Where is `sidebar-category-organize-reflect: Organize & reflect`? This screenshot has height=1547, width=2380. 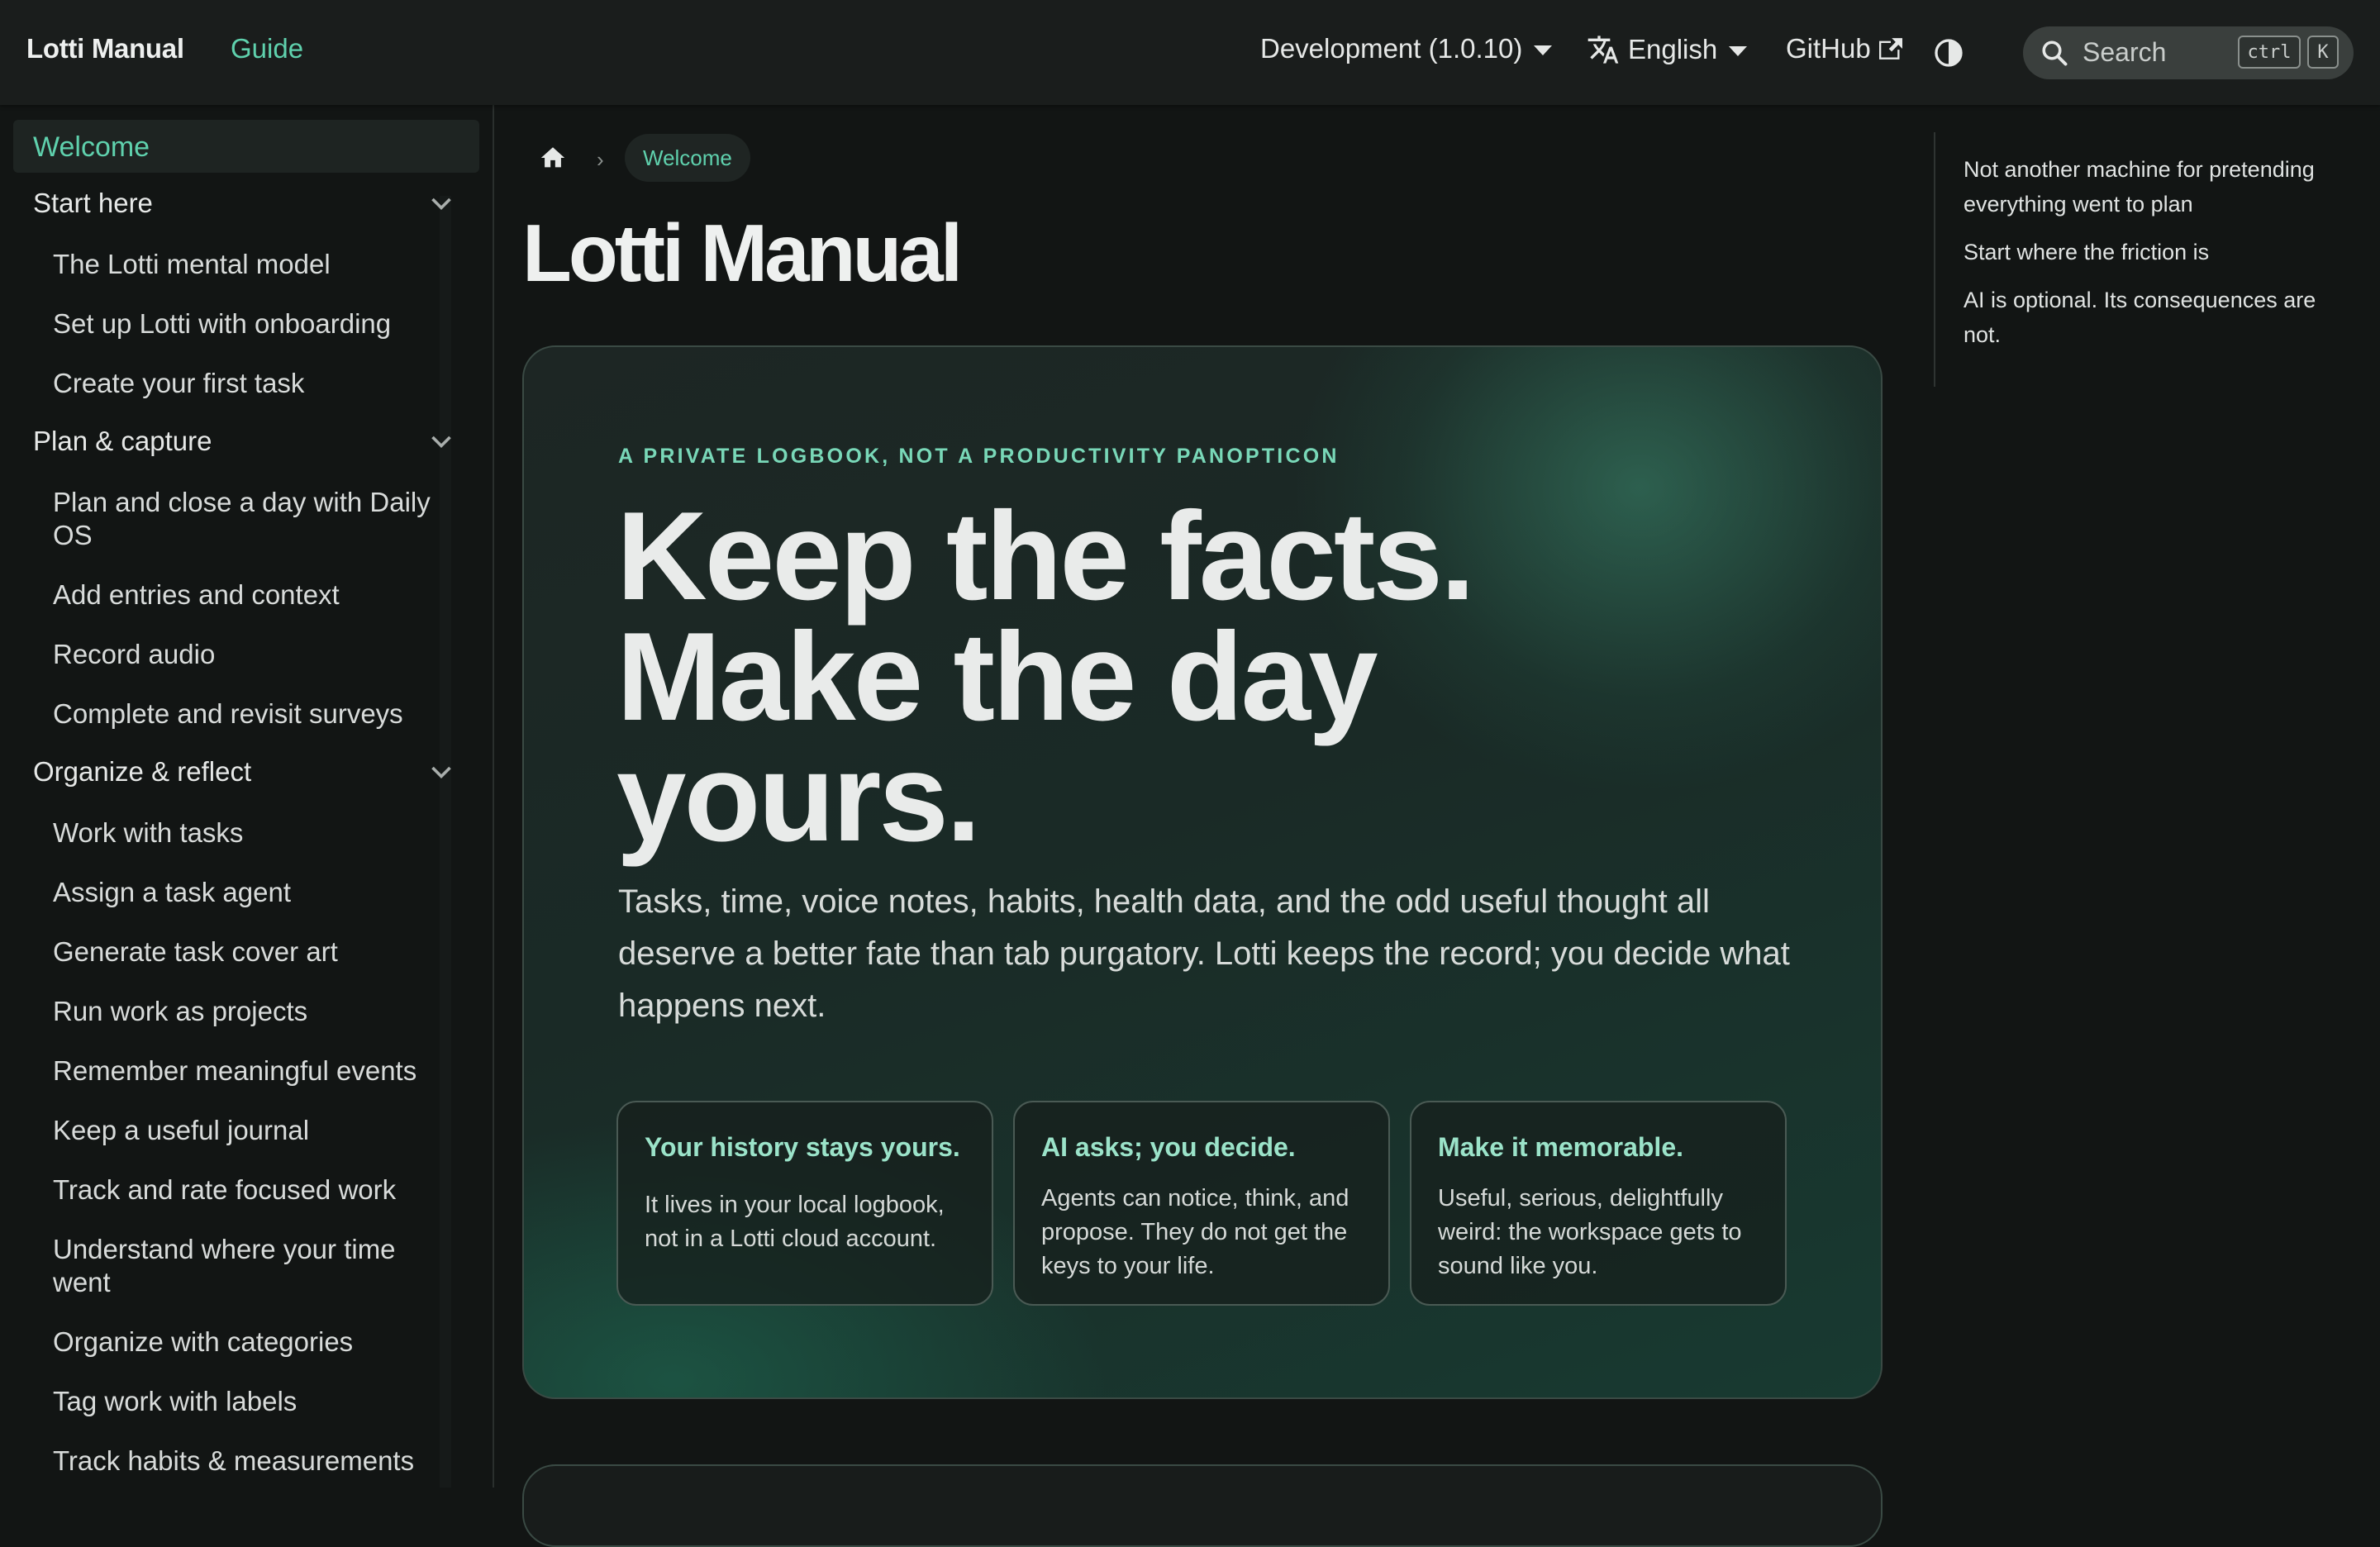 sidebar-category-organize-reflect: Organize & reflect is located at coordinates (142, 772).